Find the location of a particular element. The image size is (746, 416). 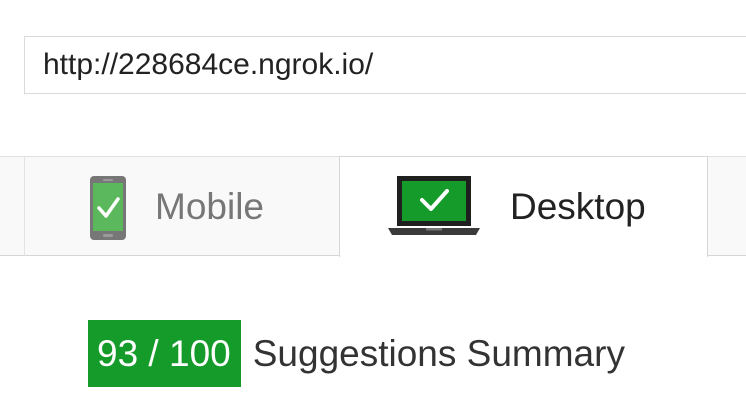

tab-mobile: Mobile is located at coordinates (182, 206).